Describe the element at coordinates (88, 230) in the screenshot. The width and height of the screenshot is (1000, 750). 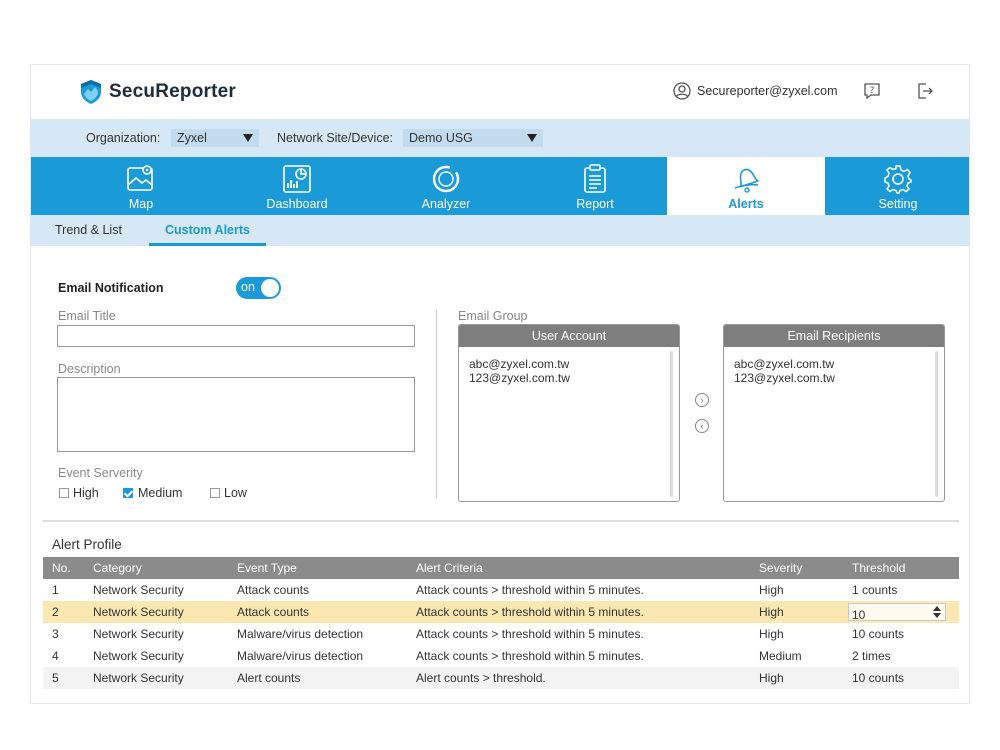
I see `tab-trend-list: Trend & List` at that location.